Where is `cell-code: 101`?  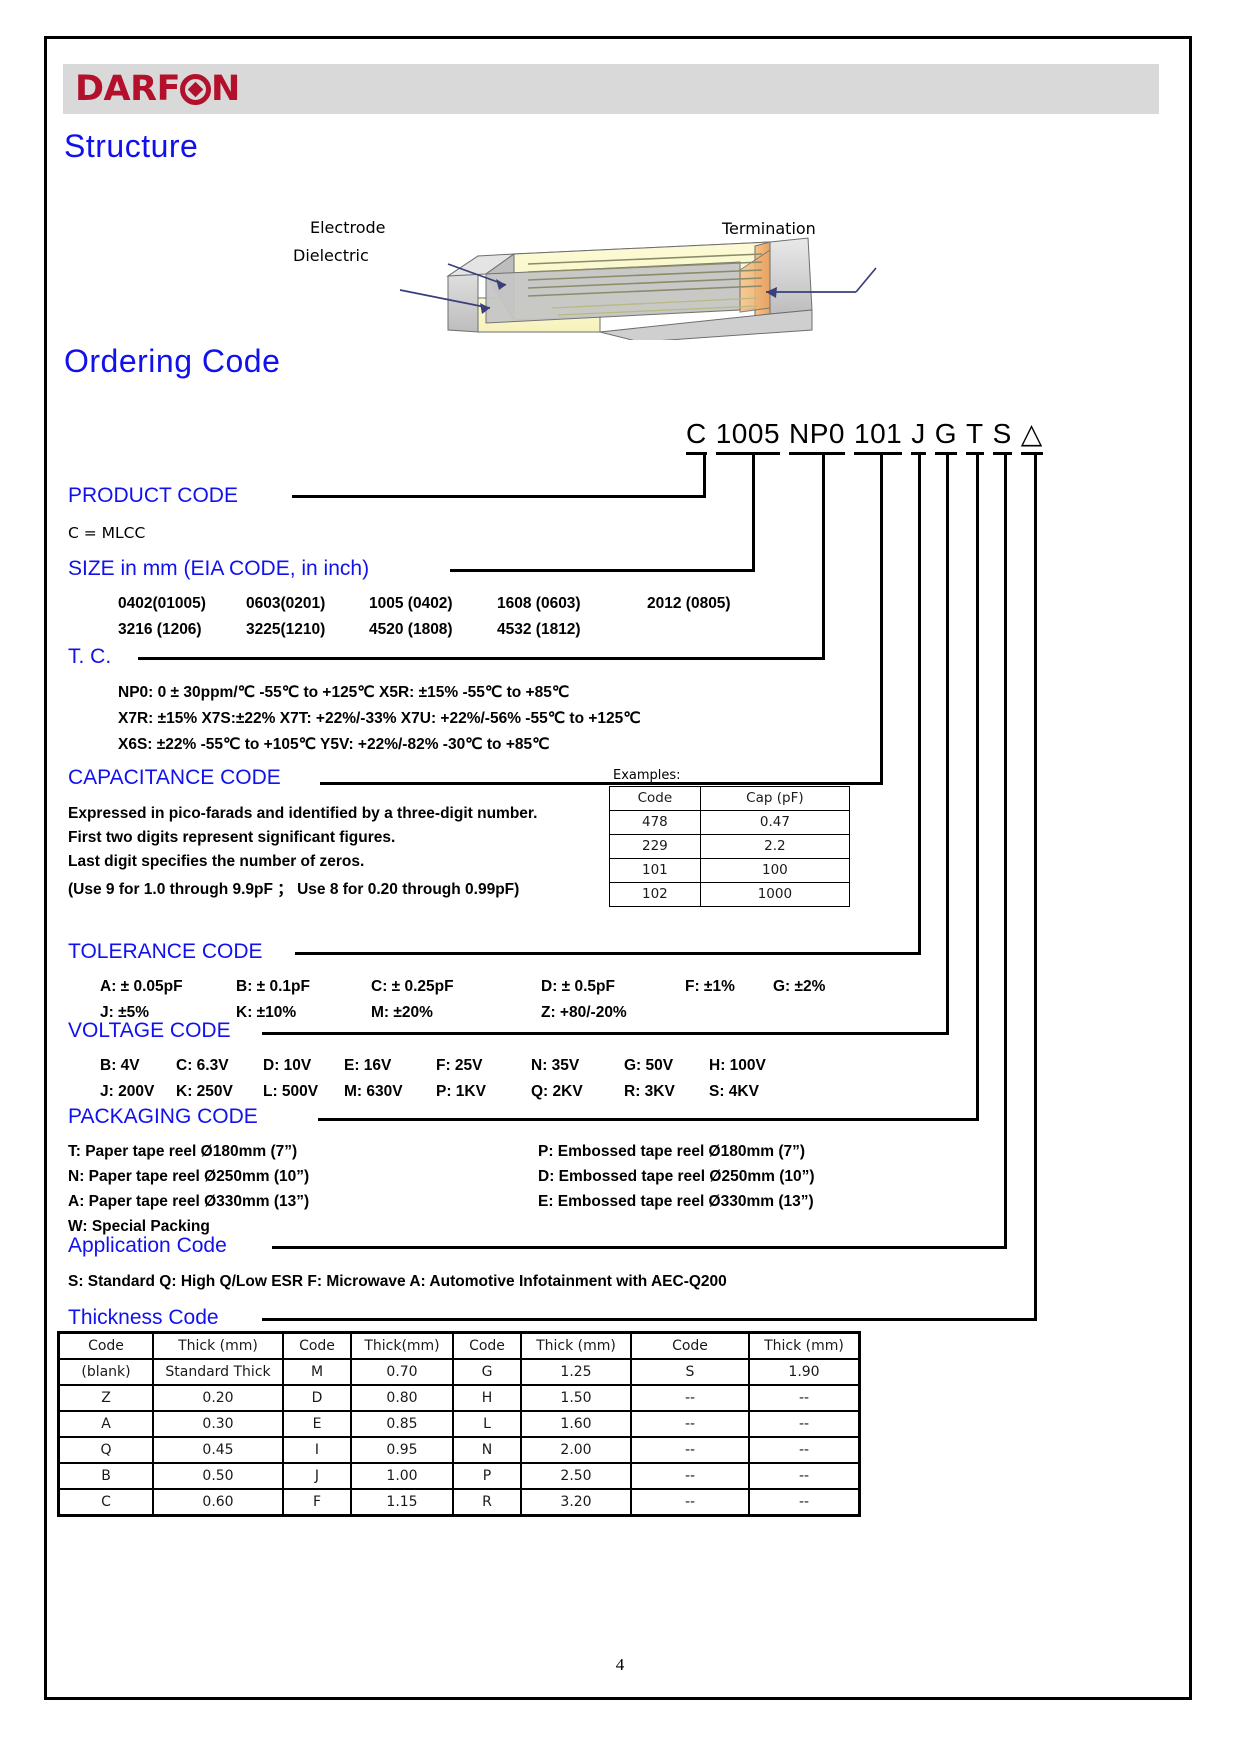
cell-code: 101 is located at coordinates (655, 870).